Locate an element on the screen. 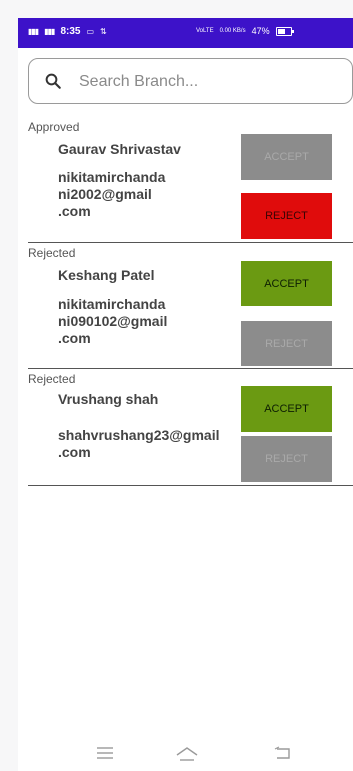  back-icon is located at coordinates (283, 753).